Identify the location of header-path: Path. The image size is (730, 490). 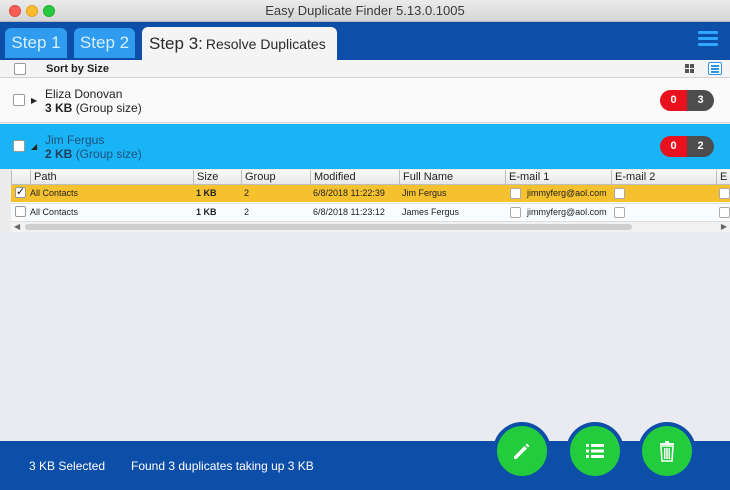
(111, 177).